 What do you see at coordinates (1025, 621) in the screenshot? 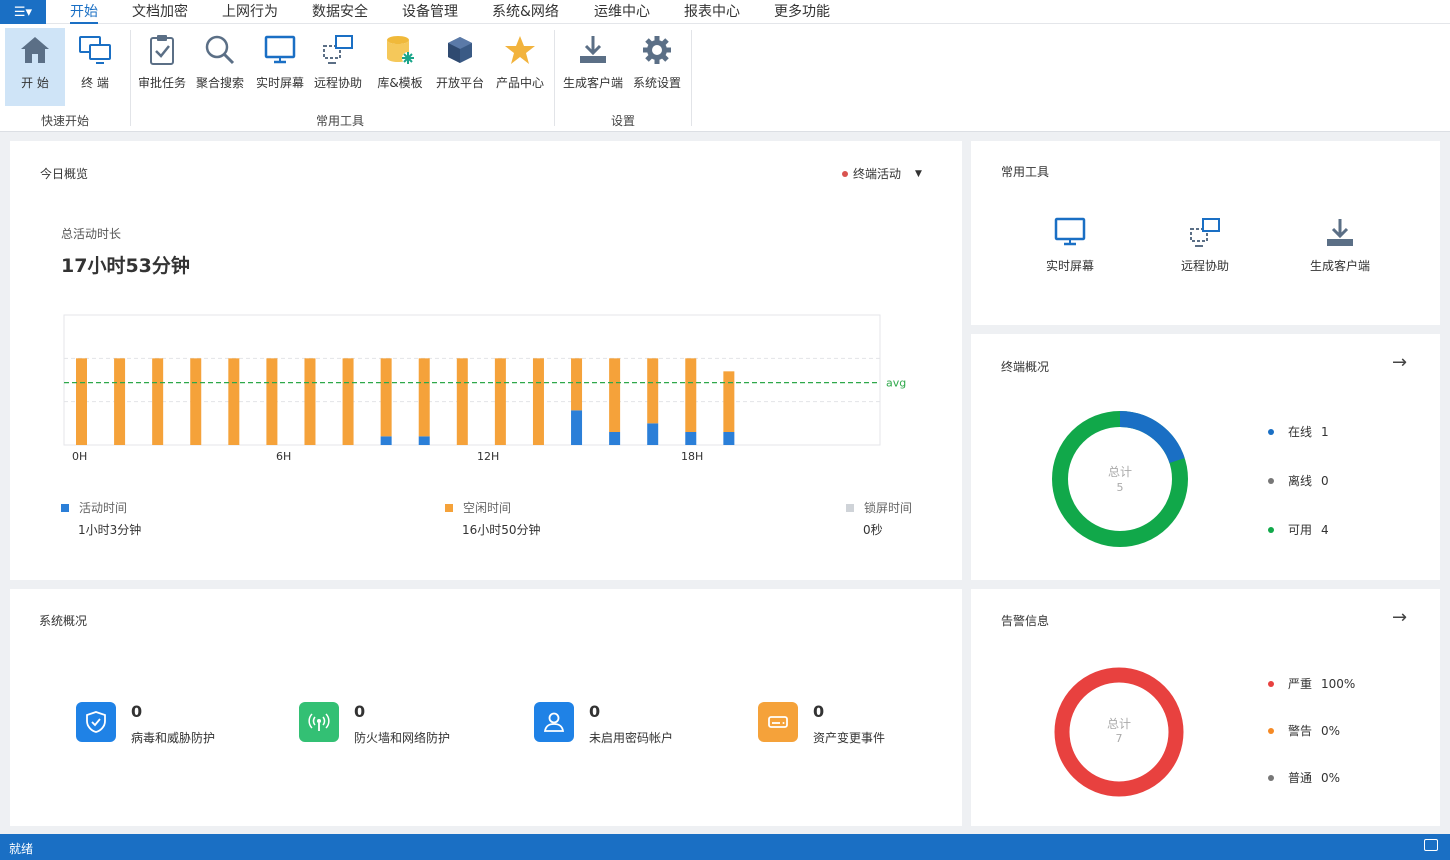
I see `alerts-title: 告警信息` at bounding box center [1025, 621].